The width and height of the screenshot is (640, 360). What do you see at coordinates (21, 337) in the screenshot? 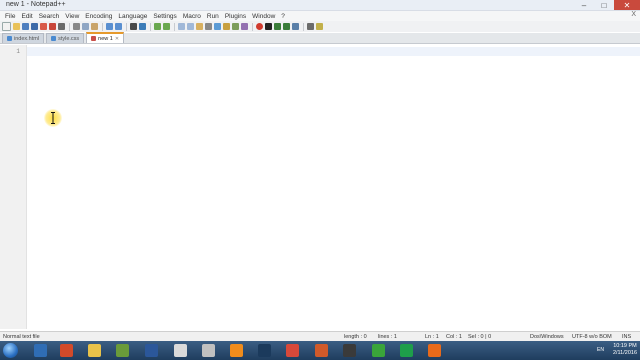
I see `status-file-type: Normal text file` at bounding box center [21, 337].